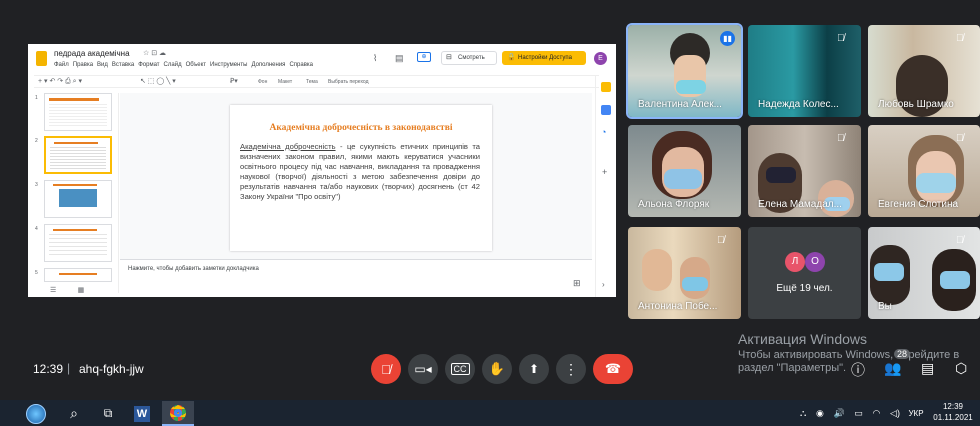 The width and height of the screenshot is (980, 426). What do you see at coordinates (148, 65) in the screenshot?
I see `menu-item: Формат` at bounding box center [148, 65].